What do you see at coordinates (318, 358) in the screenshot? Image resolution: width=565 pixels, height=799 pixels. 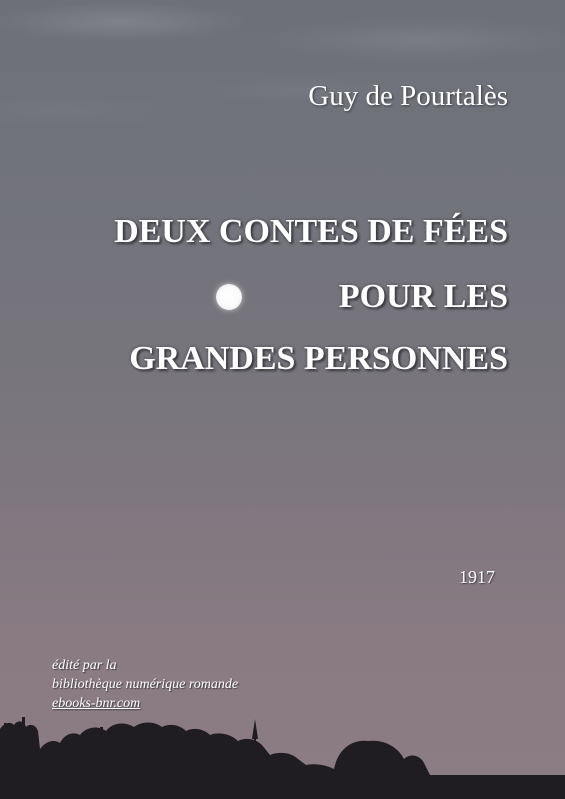 I see `title-line-3: GRANDES PERSONNES` at bounding box center [318, 358].